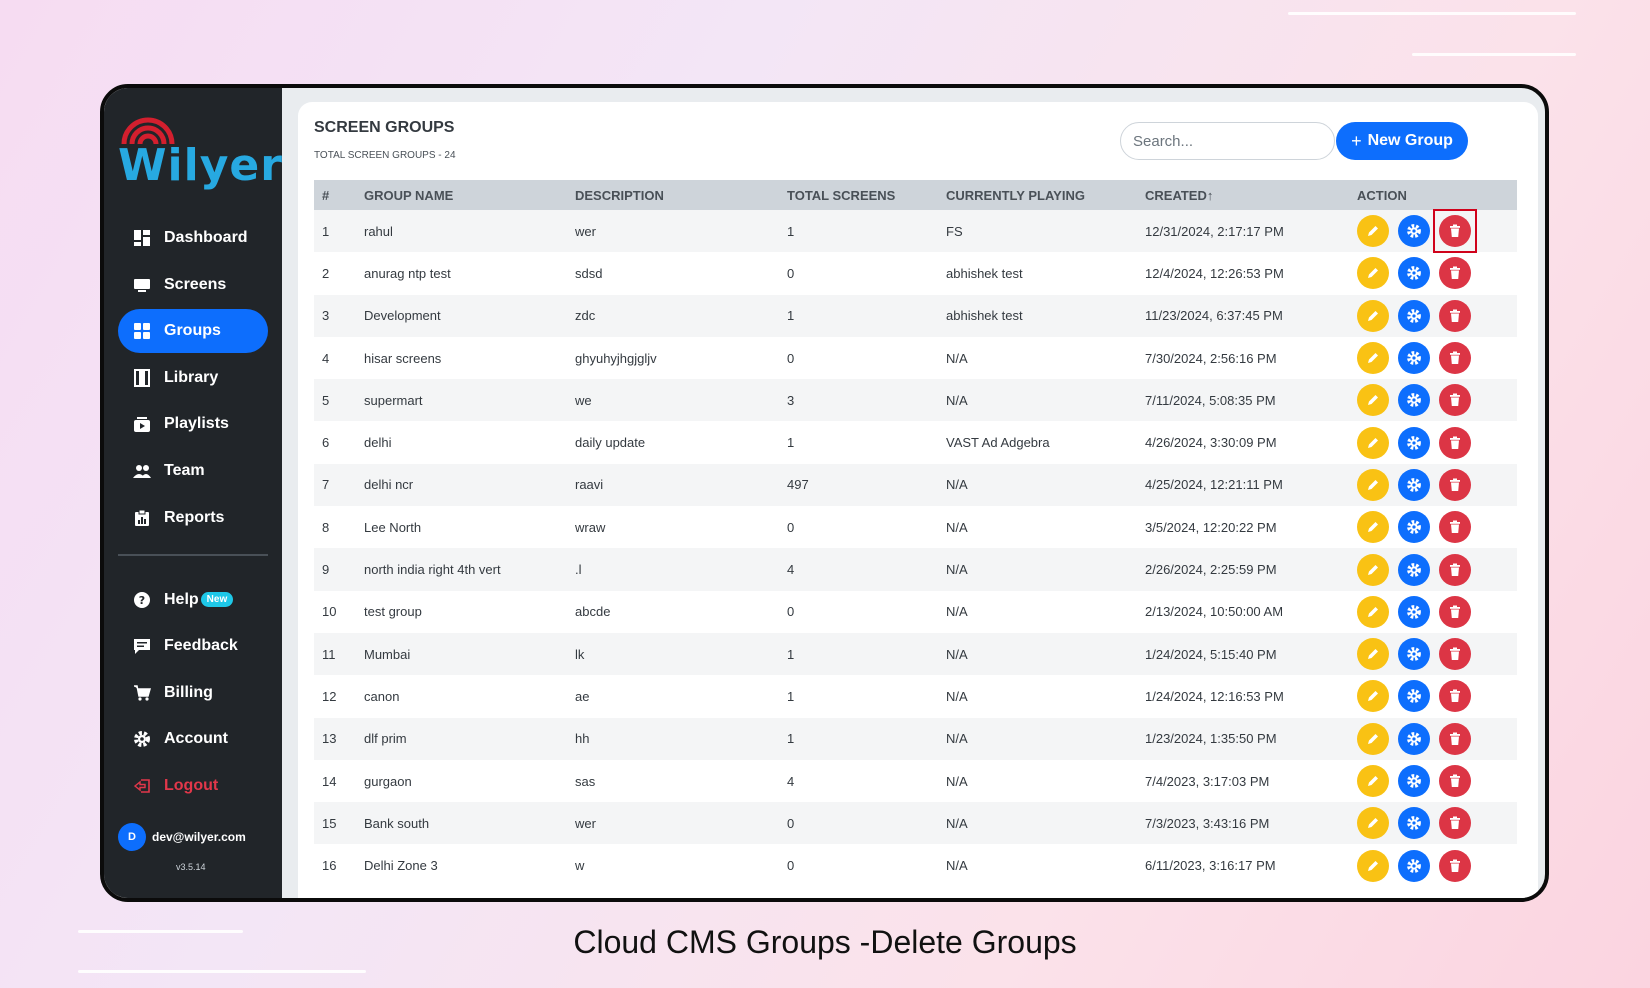 The width and height of the screenshot is (1650, 988). I want to click on column-header-group-name: GROUP NAME, so click(469, 195).